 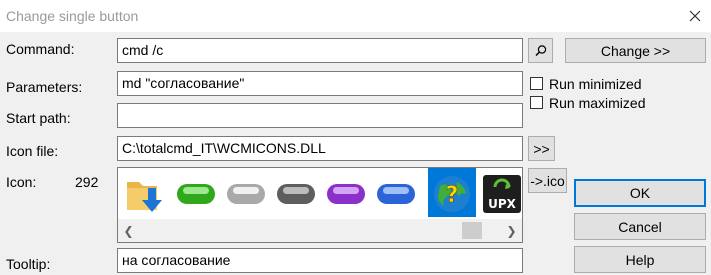 I want to click on ok-button: OK, so click(x=640, y=193).